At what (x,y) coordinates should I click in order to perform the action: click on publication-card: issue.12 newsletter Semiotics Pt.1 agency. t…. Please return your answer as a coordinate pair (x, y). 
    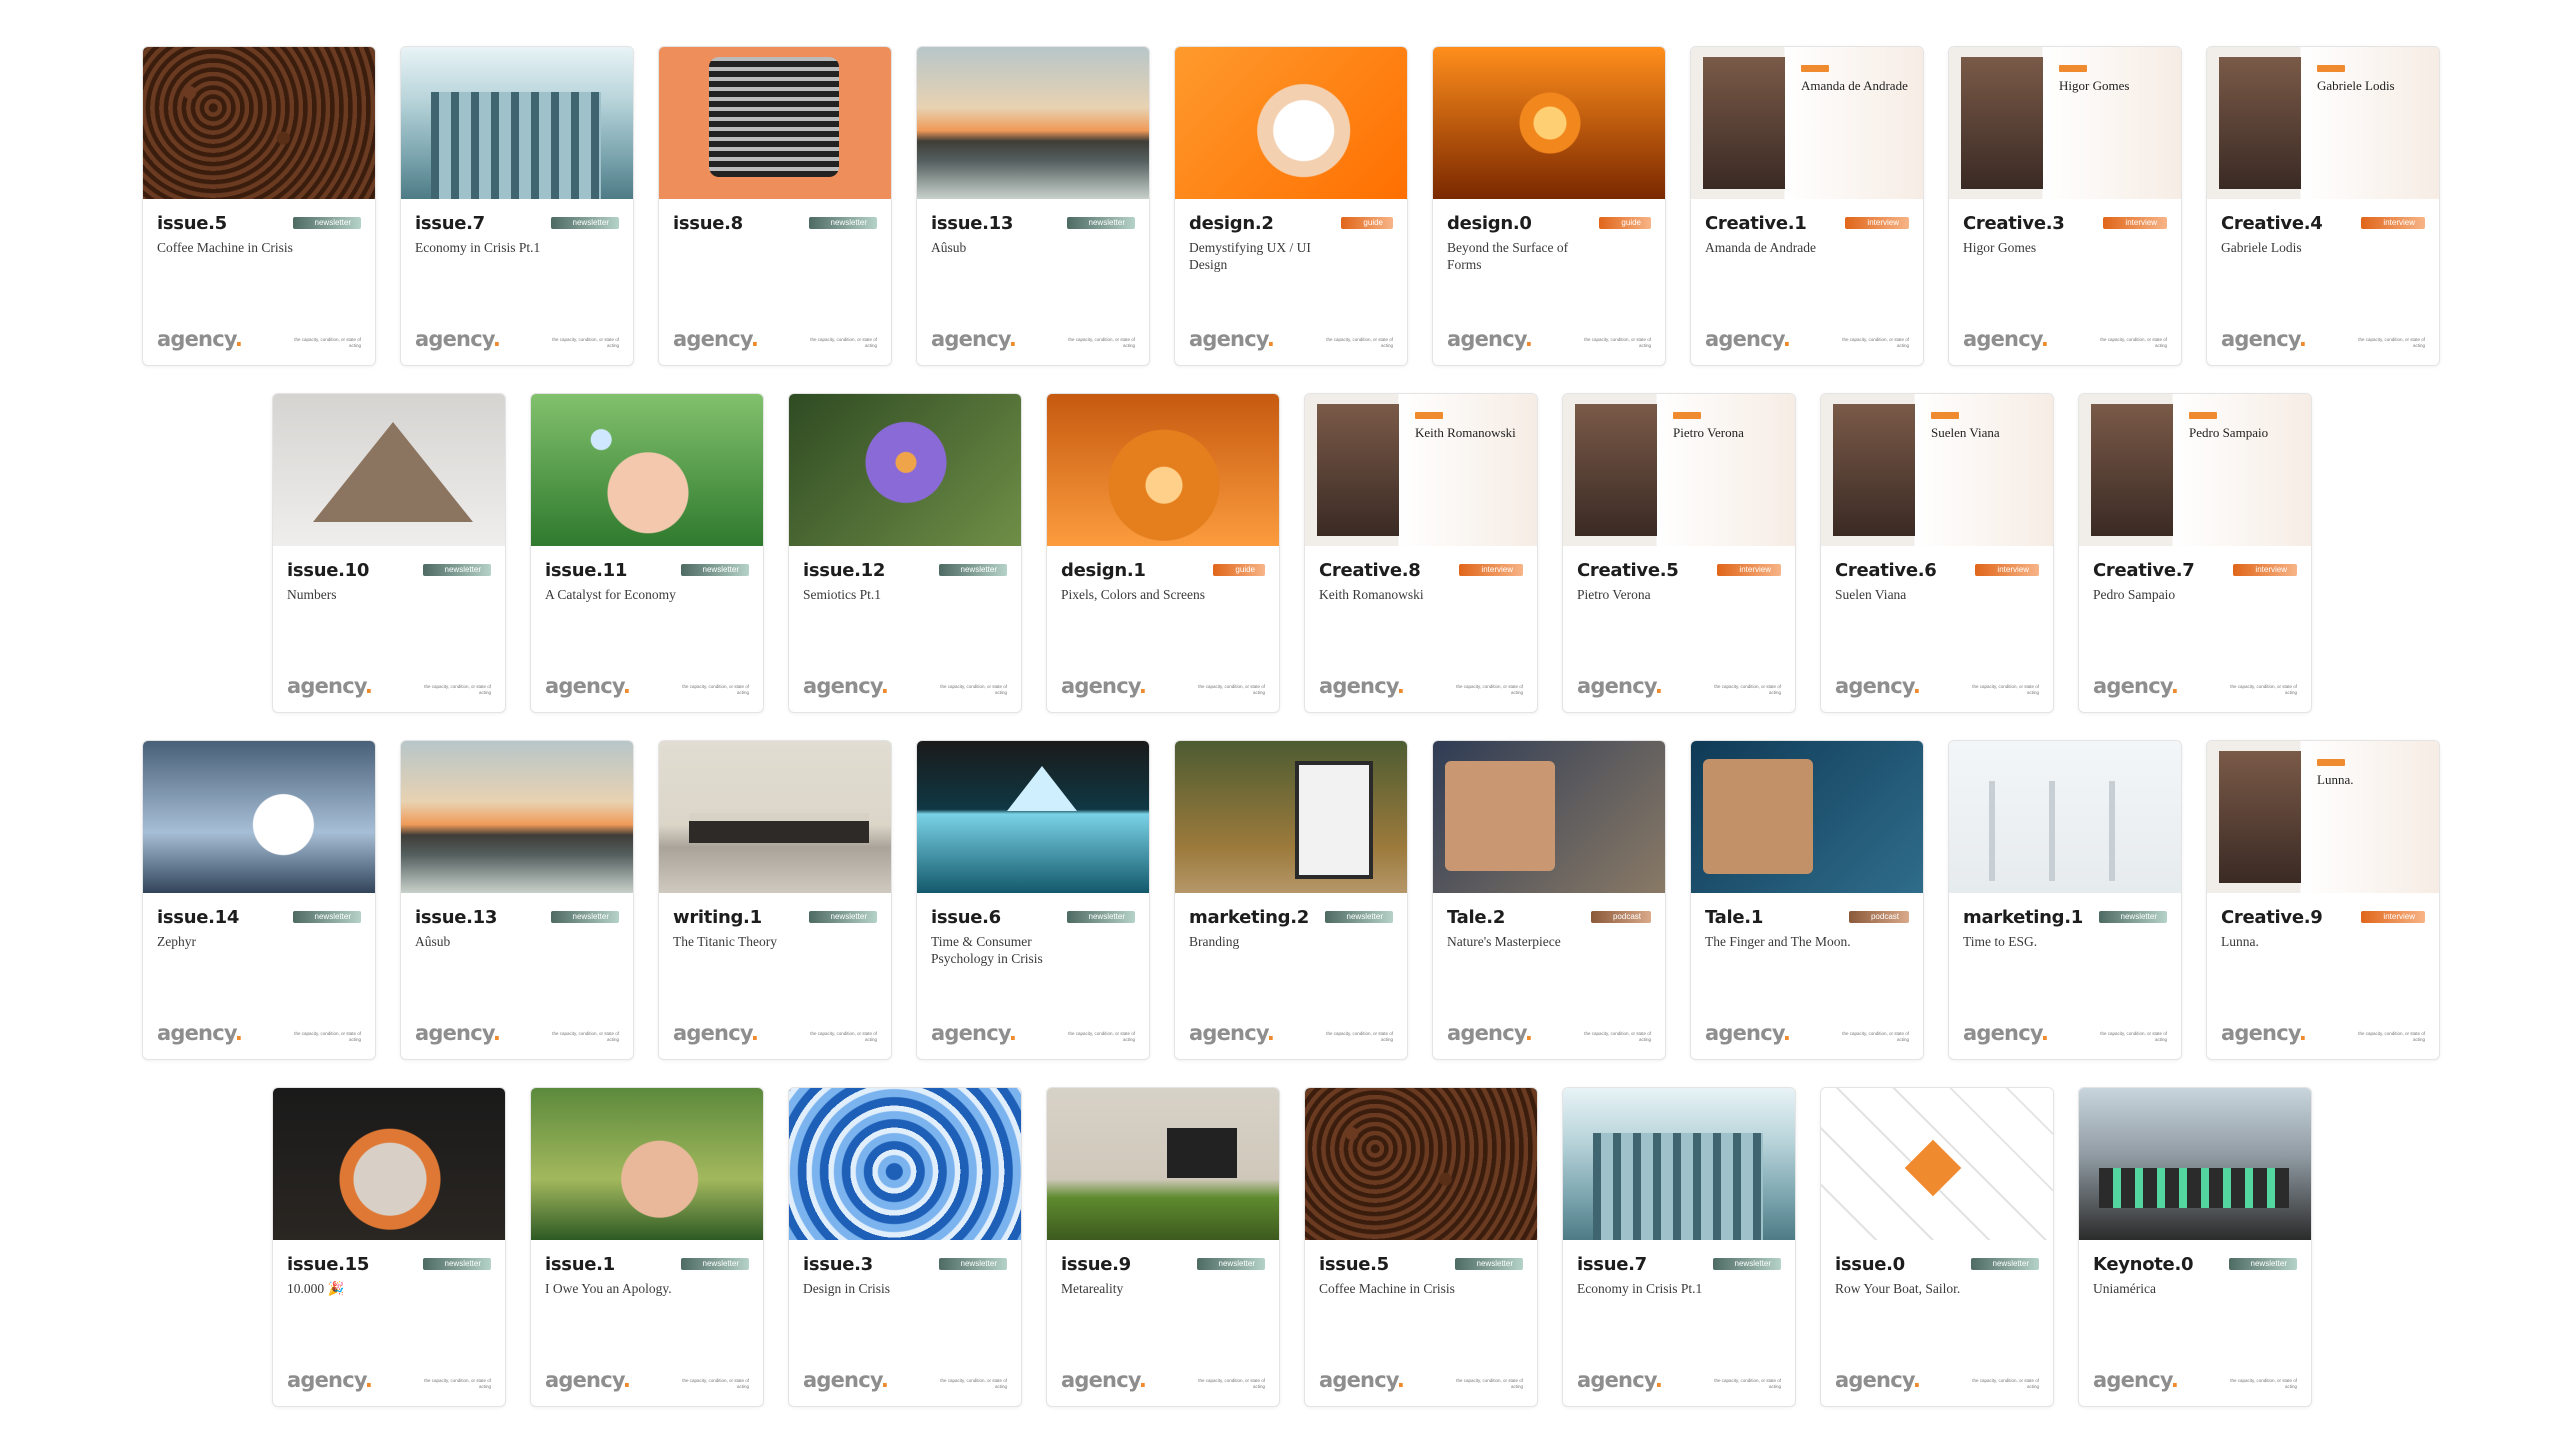
    Looking at the image, I should click on (905, 553).